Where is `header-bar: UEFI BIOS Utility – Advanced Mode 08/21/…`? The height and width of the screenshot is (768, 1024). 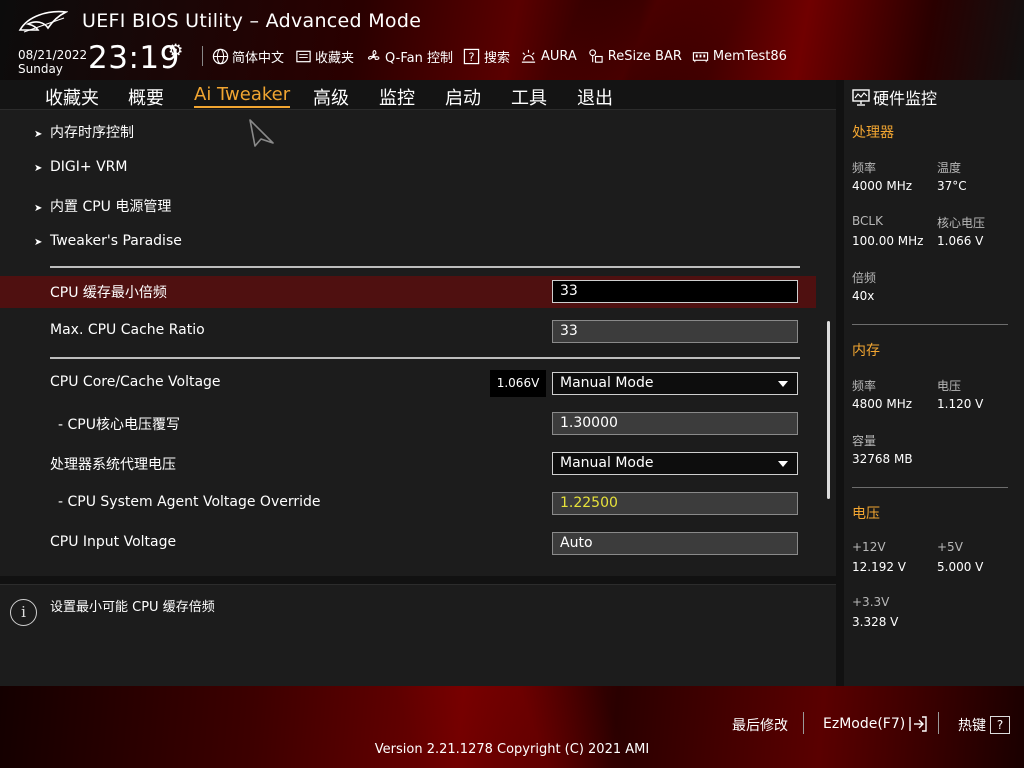
header-bar: UEFI BIOS Utility – Advanced Mode 08/21/… is located at coordinates (512, 40).